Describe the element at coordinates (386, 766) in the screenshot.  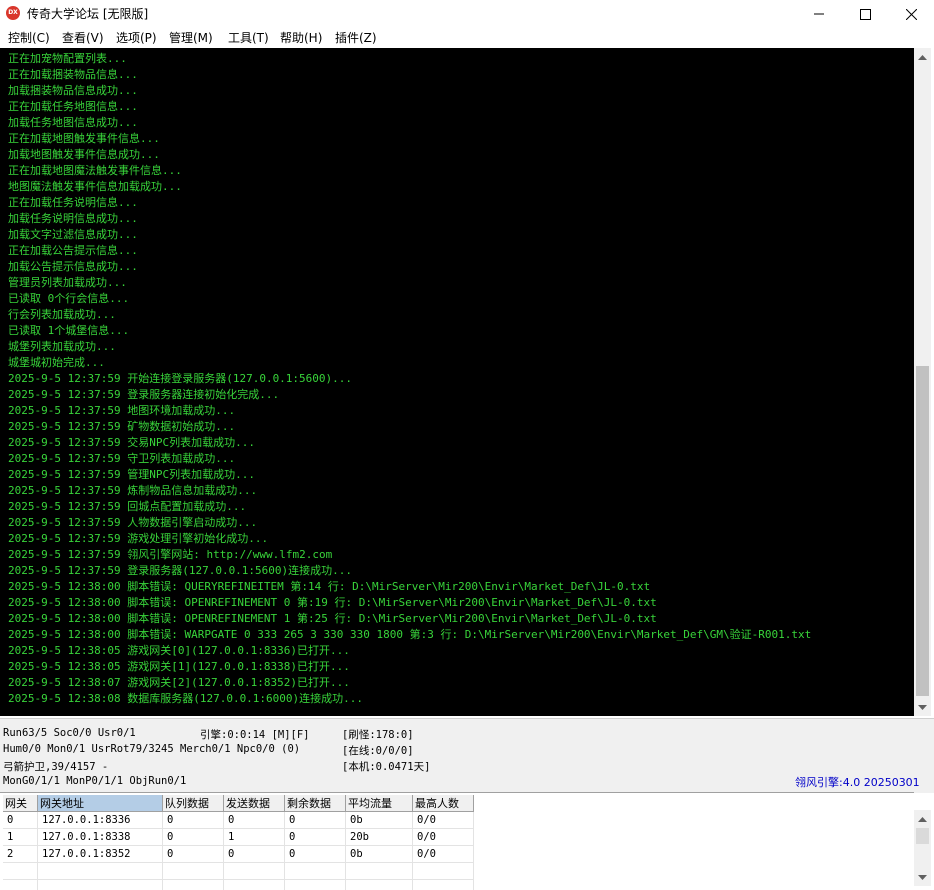
I see `status-local: [本机:0.0471天]` at that location.